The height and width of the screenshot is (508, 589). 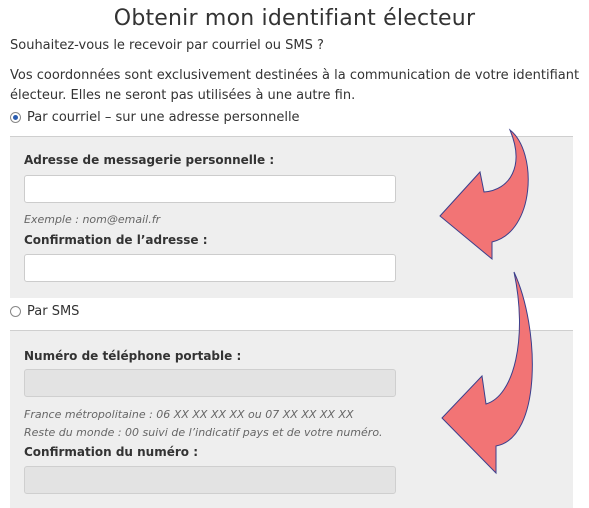 I want to click on phone-label: Numéro de téléphone portable :, so click(x=133, y=356).